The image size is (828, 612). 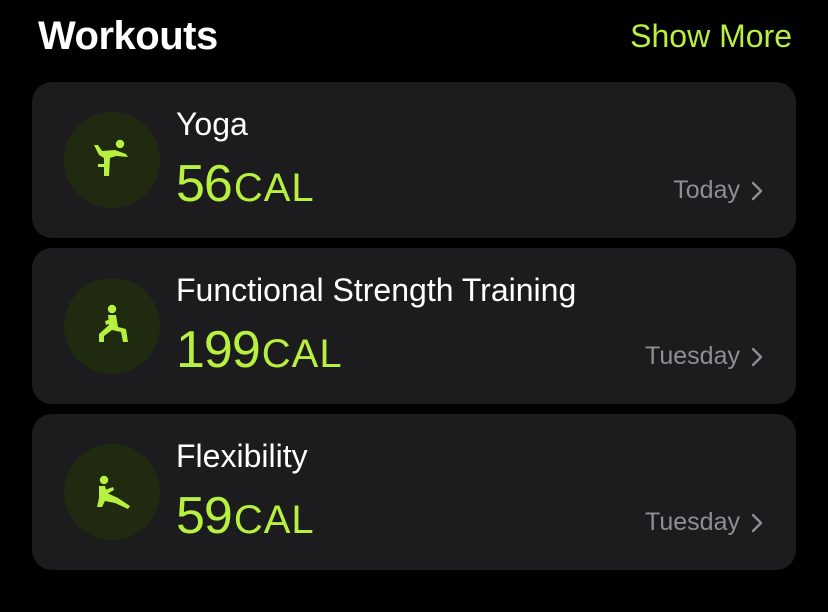 What do you see at coordinates (212, 124) in the screenshot?
I see `workout-name: Yoga` at bounding box center [212, 124].